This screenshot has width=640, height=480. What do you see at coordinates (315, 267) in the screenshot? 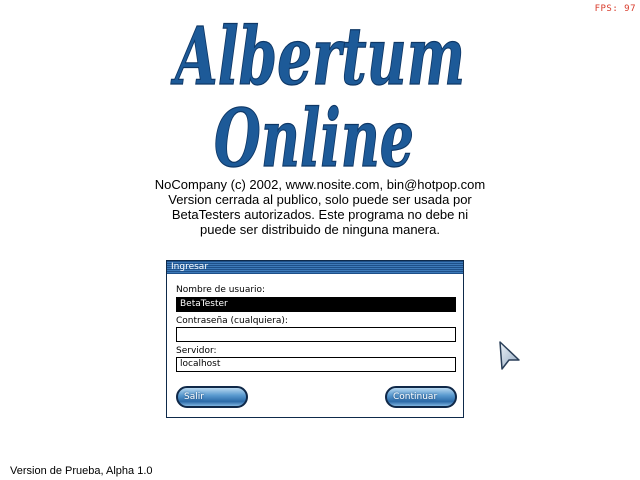
I see `dialog-title: Ingresar` at bounding box center [315, 267].